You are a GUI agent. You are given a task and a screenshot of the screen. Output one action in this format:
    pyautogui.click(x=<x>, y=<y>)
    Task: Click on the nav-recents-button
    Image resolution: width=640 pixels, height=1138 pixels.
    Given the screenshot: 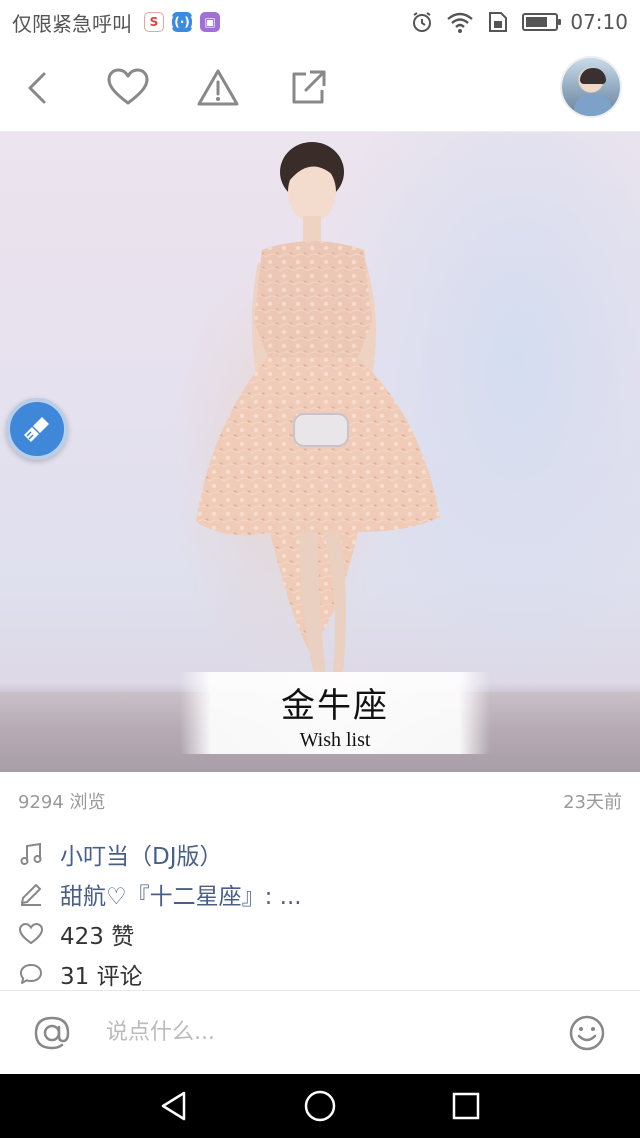 What is the action you would take?
    pyautogui.click(x=466, y=1106)
    